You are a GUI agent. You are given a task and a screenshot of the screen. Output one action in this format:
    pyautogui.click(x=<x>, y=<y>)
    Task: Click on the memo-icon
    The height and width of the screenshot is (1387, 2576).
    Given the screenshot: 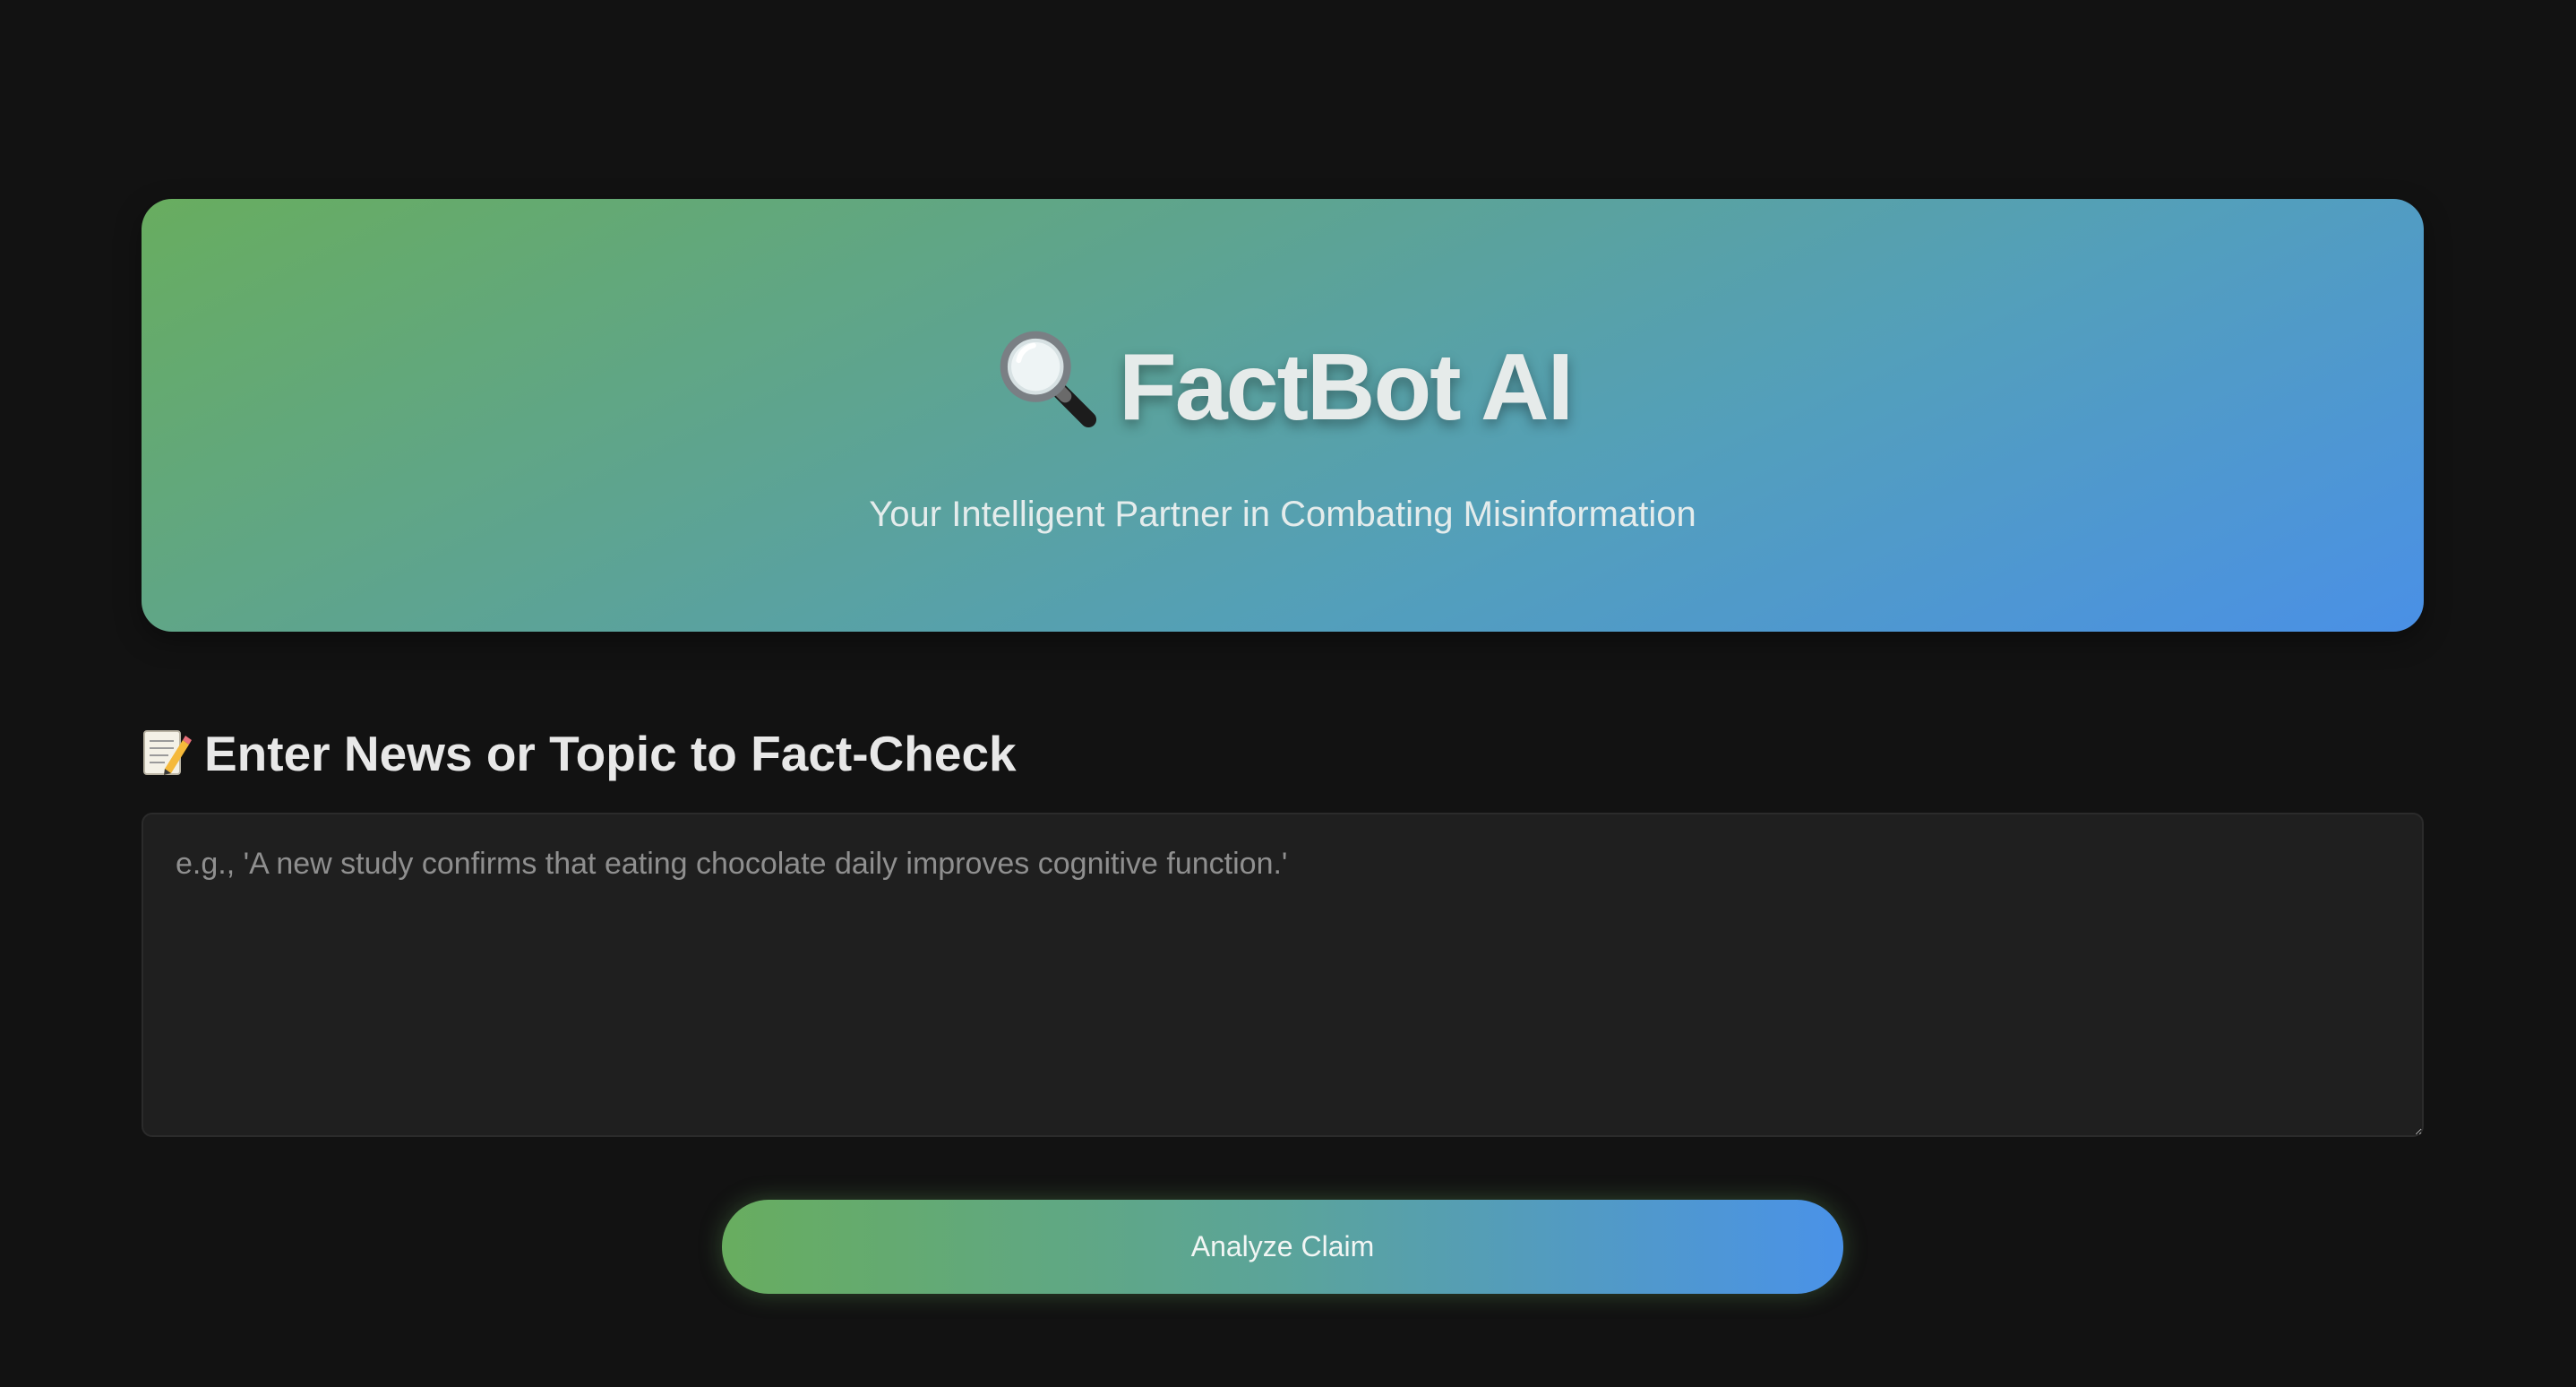 What is the action you would take?
    pyautogui.click(x=167, y=752)
    